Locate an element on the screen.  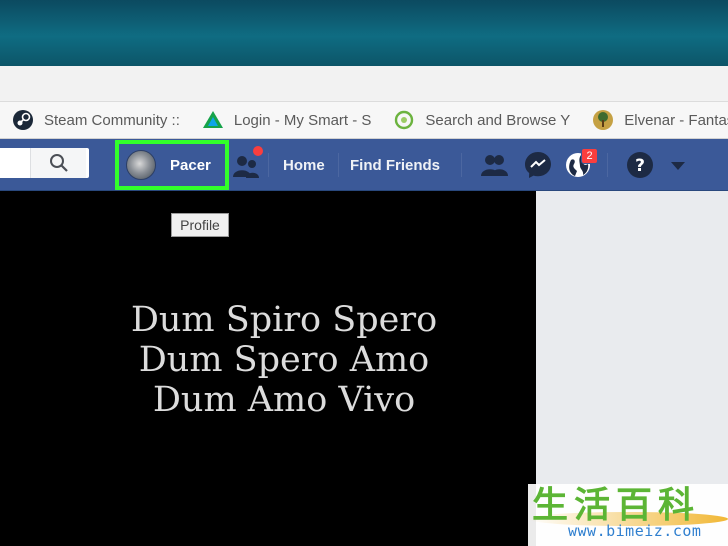
notification-dot is located at coordinates (258, 151).